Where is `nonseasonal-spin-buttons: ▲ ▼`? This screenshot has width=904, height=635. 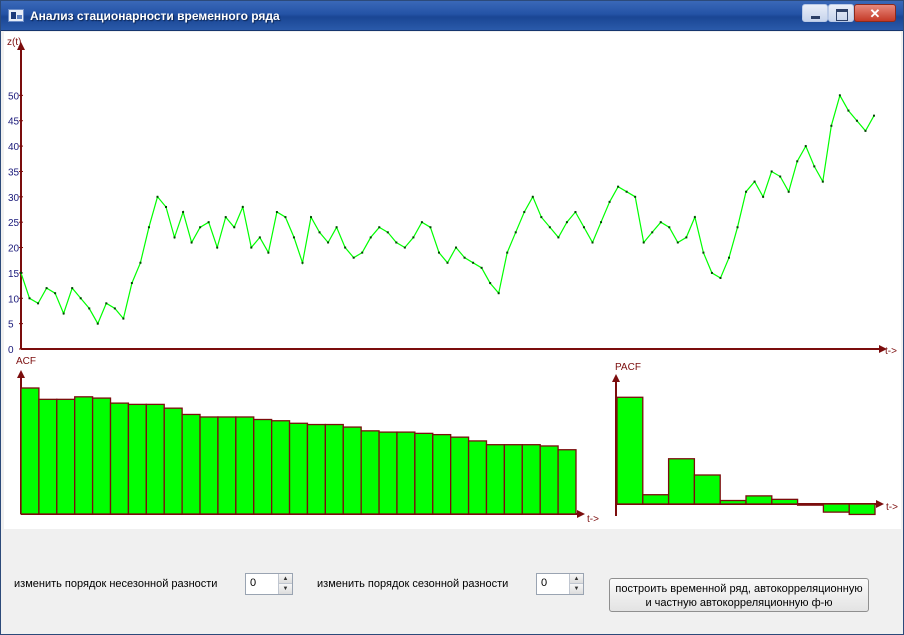
nonseasonal-spin-buttons: ▲ ▼ is located at coordinates (285, 584).